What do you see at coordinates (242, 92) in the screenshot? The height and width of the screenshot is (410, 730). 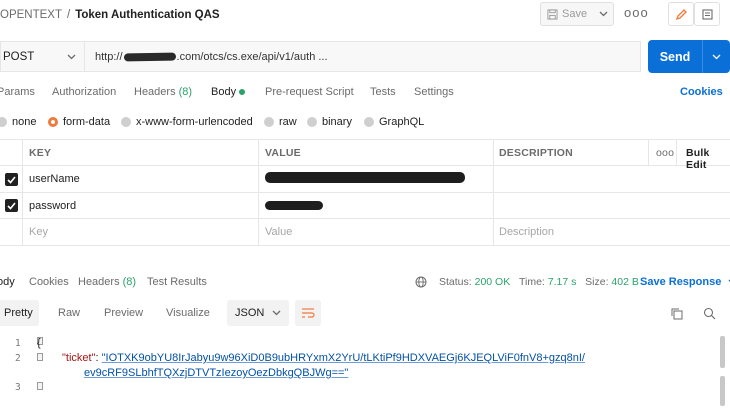 I see `body-indicator-dot` at bounding box center [242, 92].